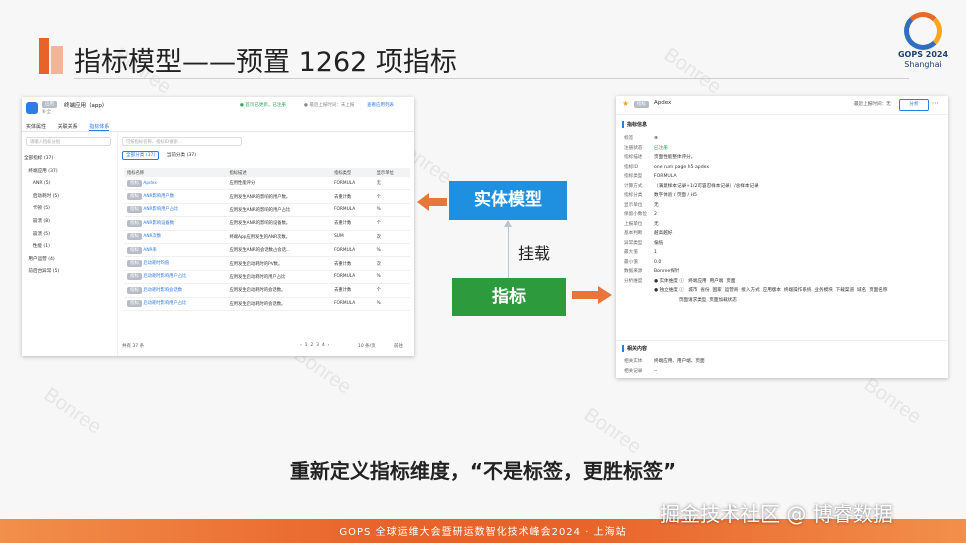  I want to click on metric-desc-cell: 应用发生ANR的影响的设备数。, so click(279, 223).